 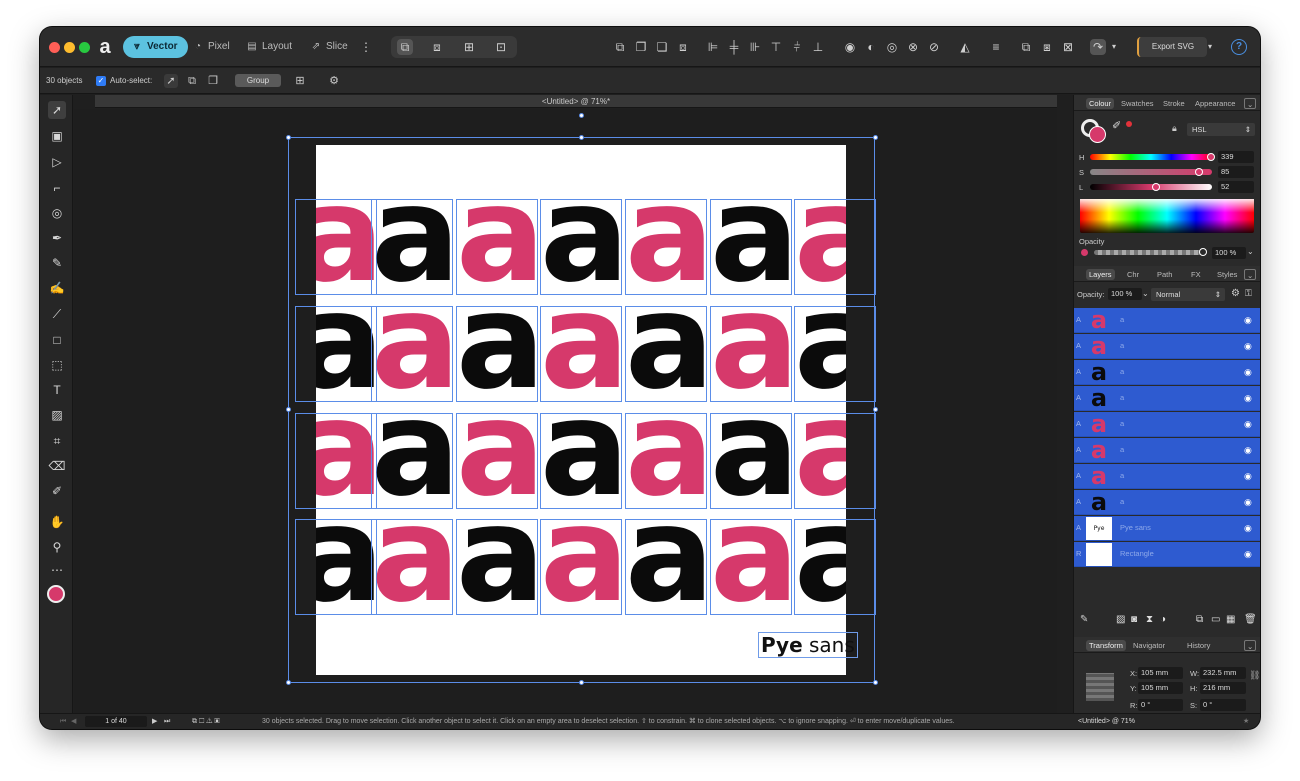 I want to click on x-field: 105 mm, so click(x=1160, y=673).